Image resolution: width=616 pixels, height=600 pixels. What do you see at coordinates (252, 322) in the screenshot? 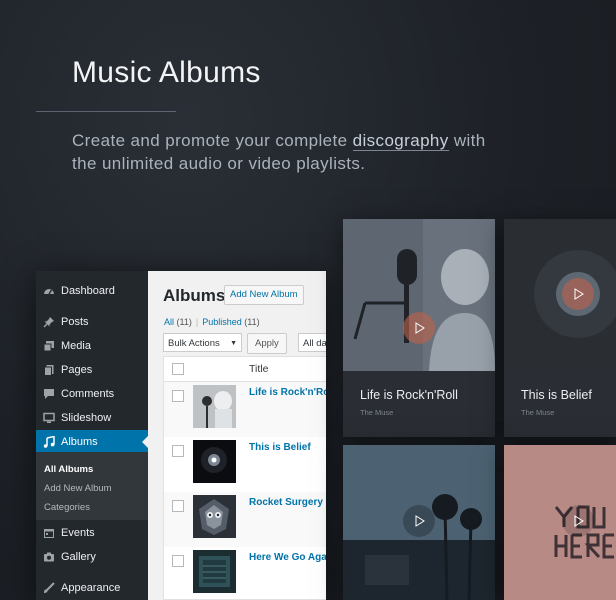
I see `filter-published-count: (11)` at bounding box center [252, 322].